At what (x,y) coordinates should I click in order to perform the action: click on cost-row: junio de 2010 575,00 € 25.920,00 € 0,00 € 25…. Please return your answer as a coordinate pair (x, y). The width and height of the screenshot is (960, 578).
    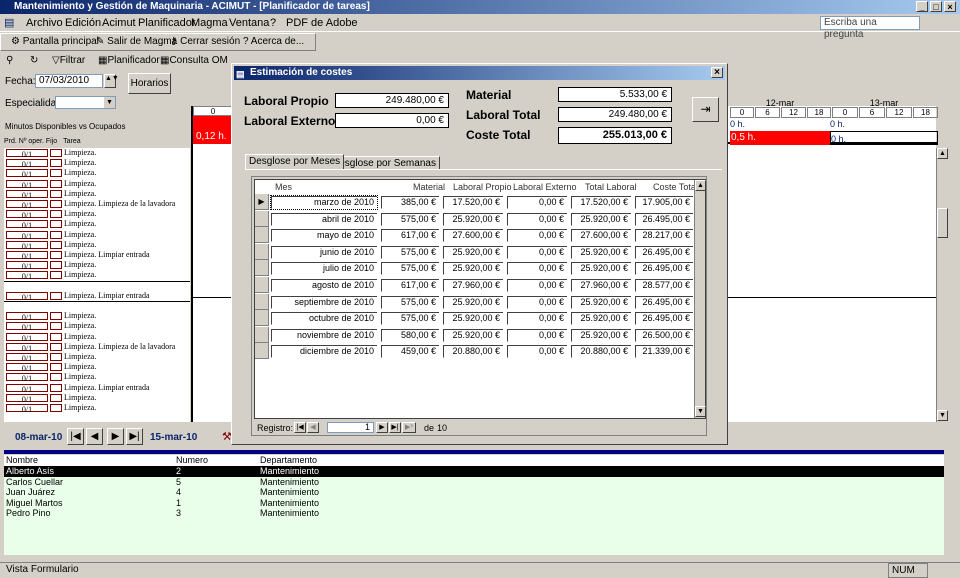
    Looking at the image, I should click on (475, 251).